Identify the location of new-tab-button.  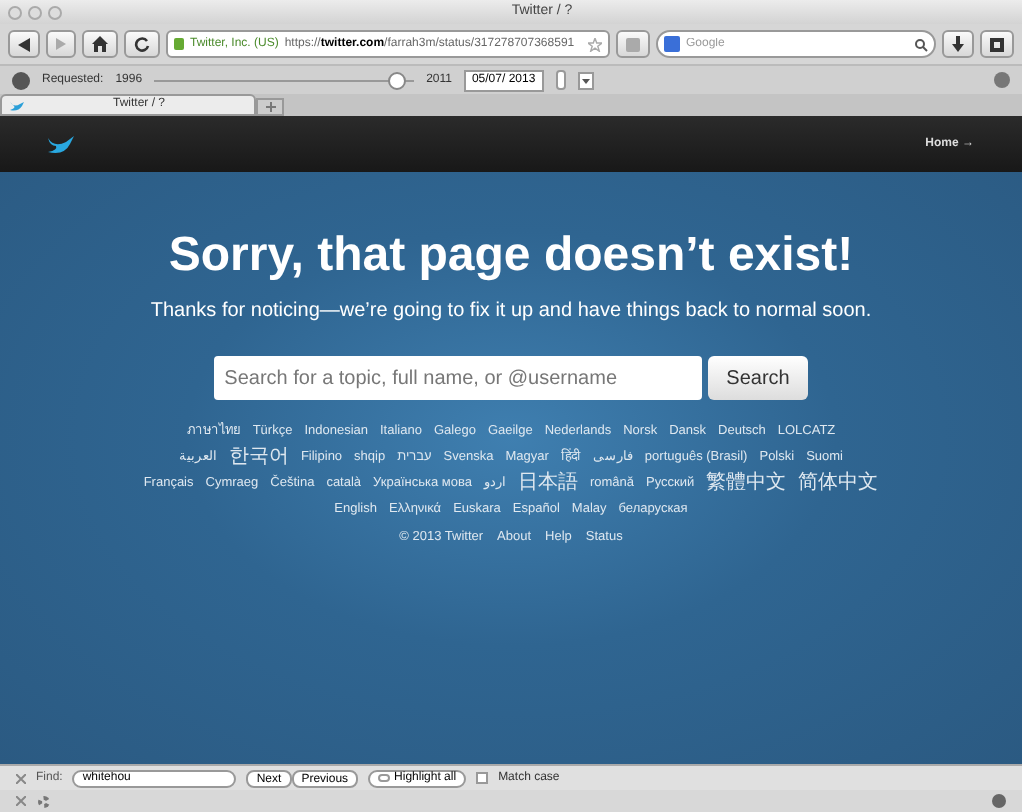
(270, 107).